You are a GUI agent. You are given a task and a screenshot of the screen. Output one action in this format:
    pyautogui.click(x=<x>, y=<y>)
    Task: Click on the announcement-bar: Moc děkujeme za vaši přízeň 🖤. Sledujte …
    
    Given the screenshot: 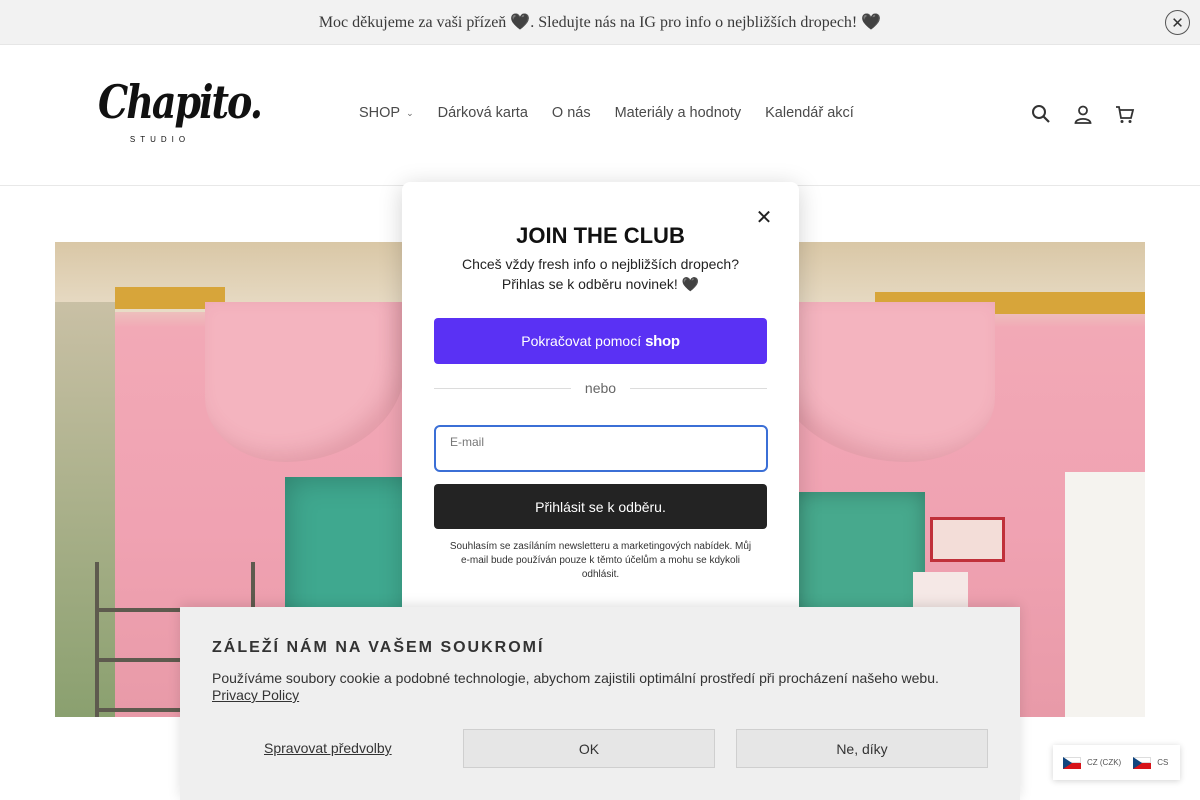 What is the action you would take?
    pyautogui.click(x=600, y=22)
    